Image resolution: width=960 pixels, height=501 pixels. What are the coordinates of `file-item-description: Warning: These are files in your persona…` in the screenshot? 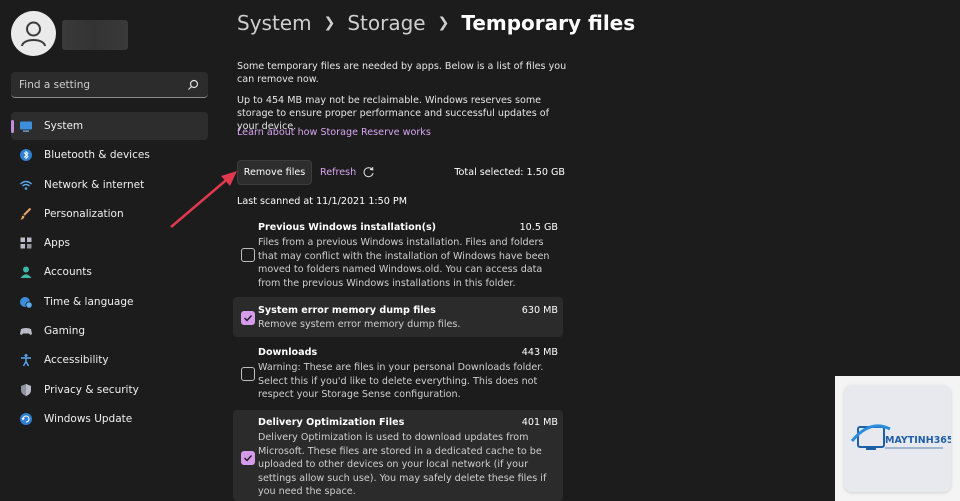 It's located at (401, 381).